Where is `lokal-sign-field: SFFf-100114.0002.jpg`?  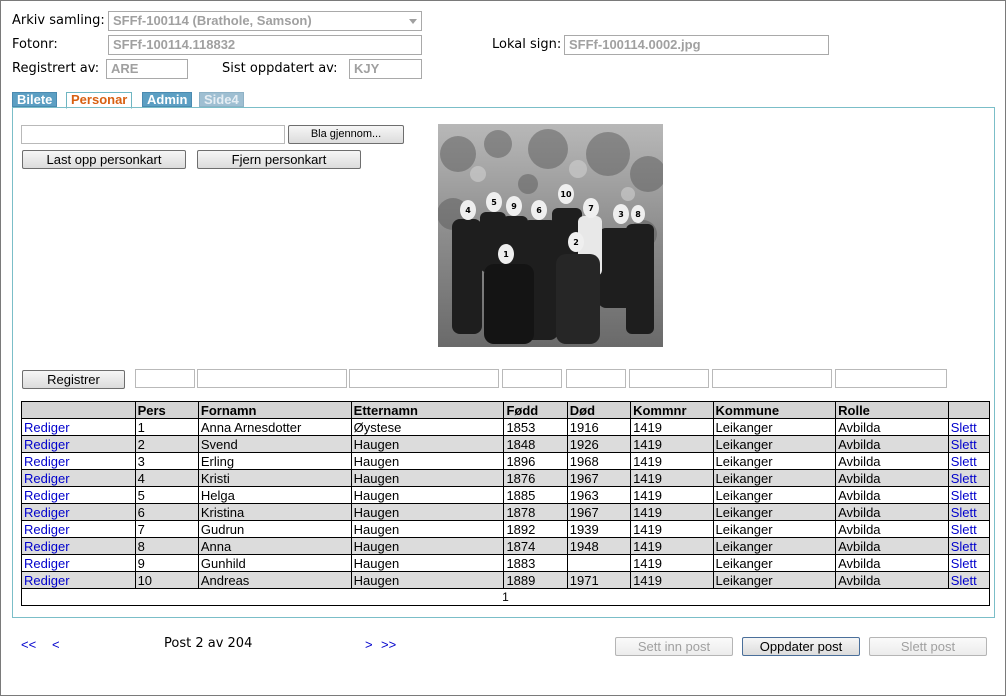
lokal-sign-field: SFFf-100114.0002.jpg is located at coordinates (696, 45).